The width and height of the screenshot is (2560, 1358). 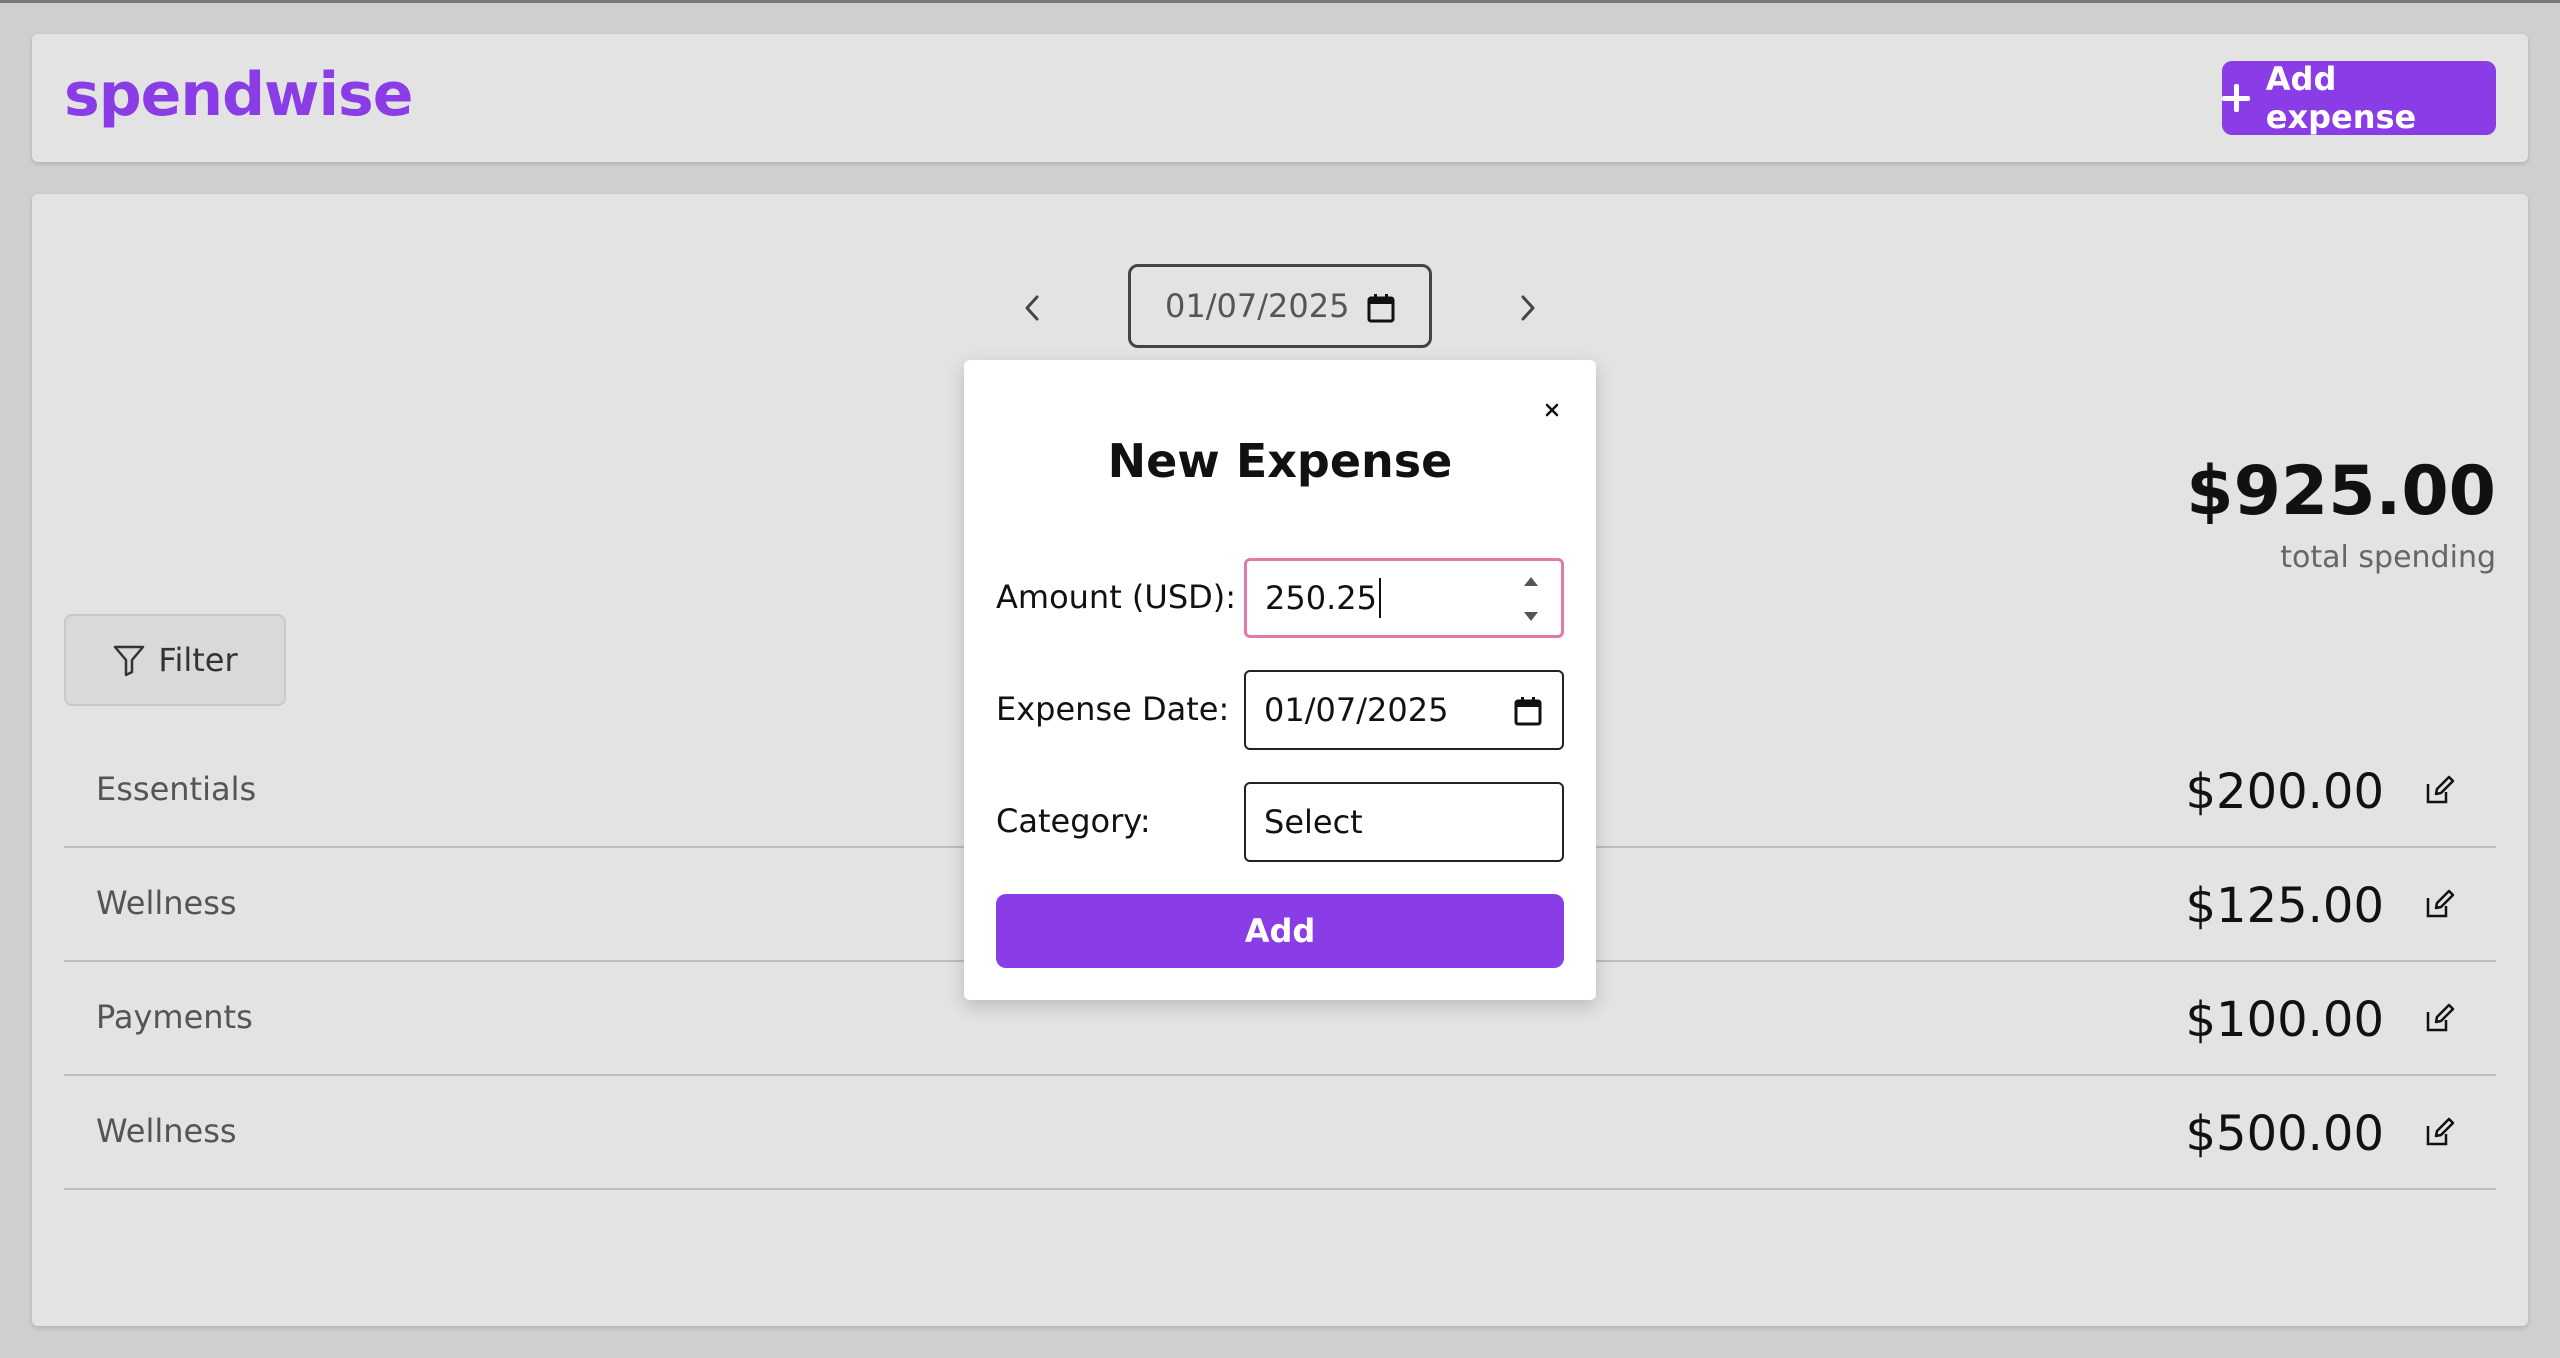 I want to click on expense-category: Payments, so click(x=174, y=1017).